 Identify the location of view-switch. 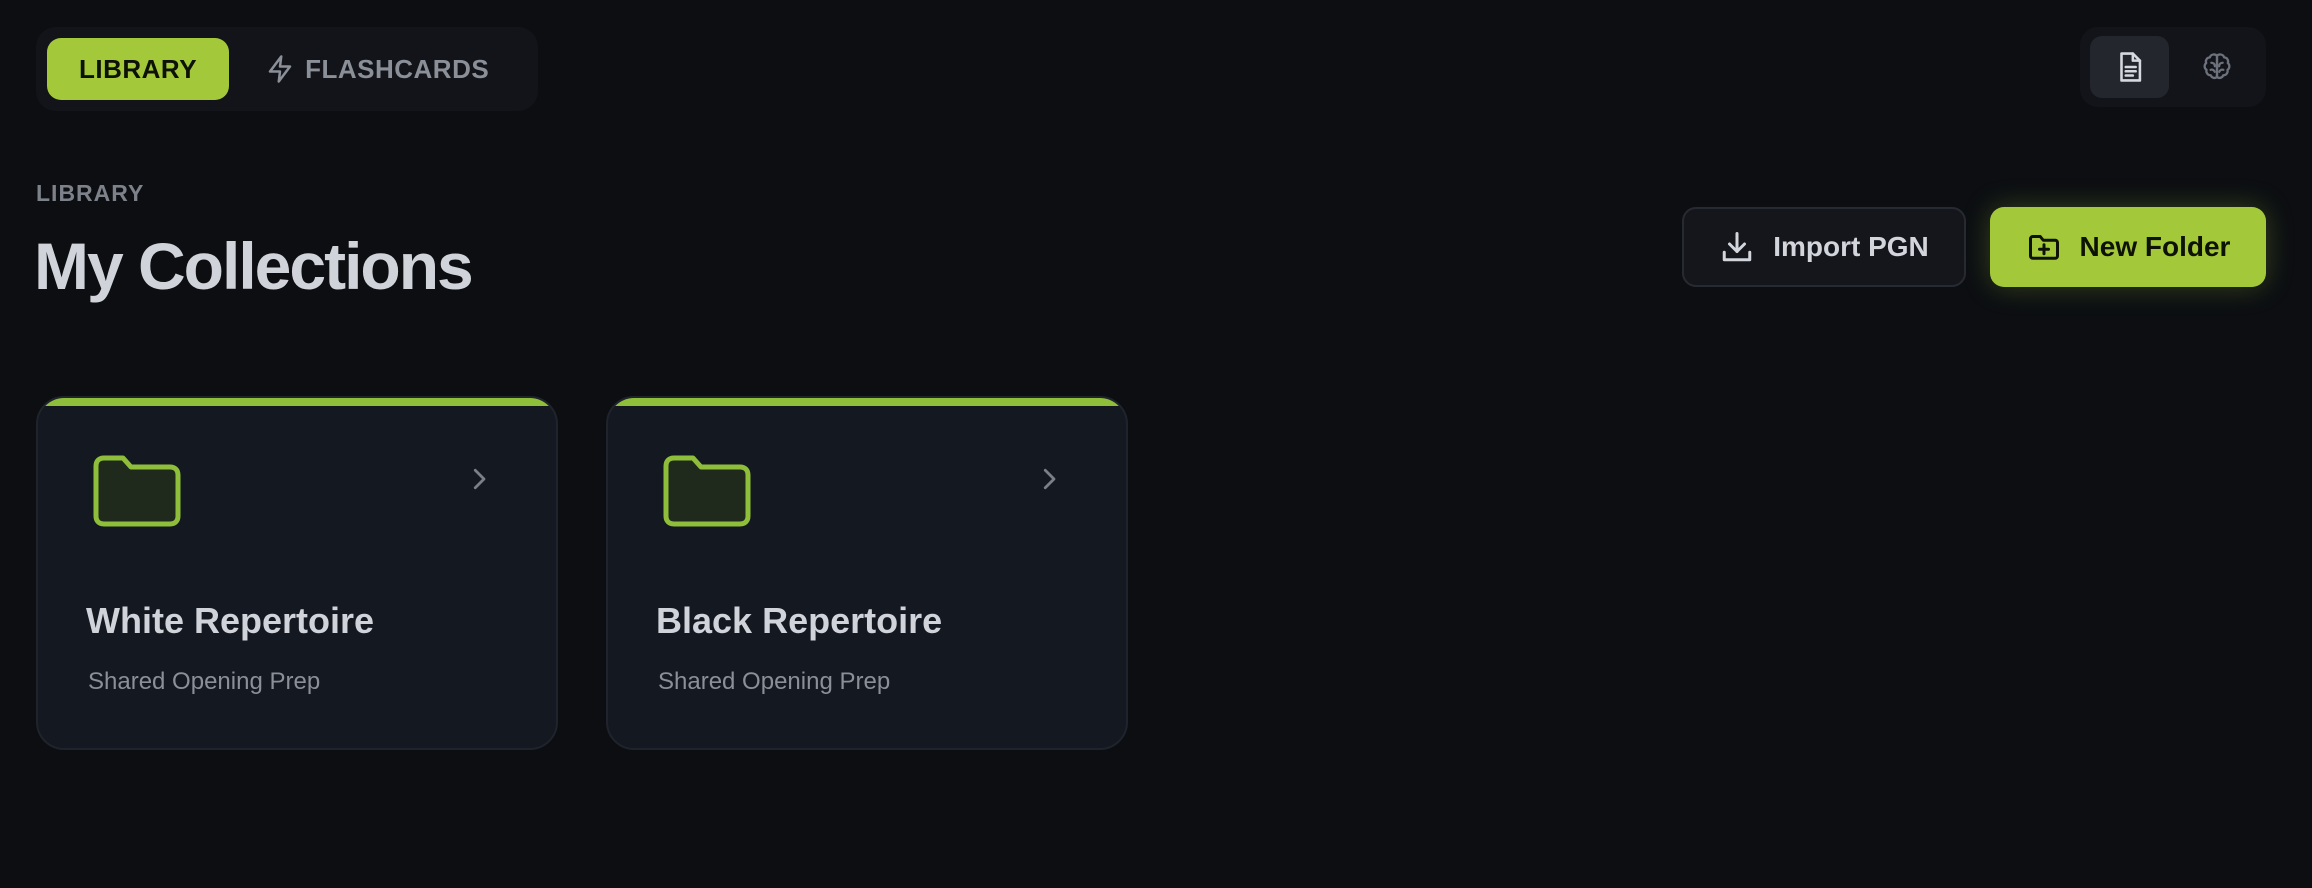
(2173, 67).